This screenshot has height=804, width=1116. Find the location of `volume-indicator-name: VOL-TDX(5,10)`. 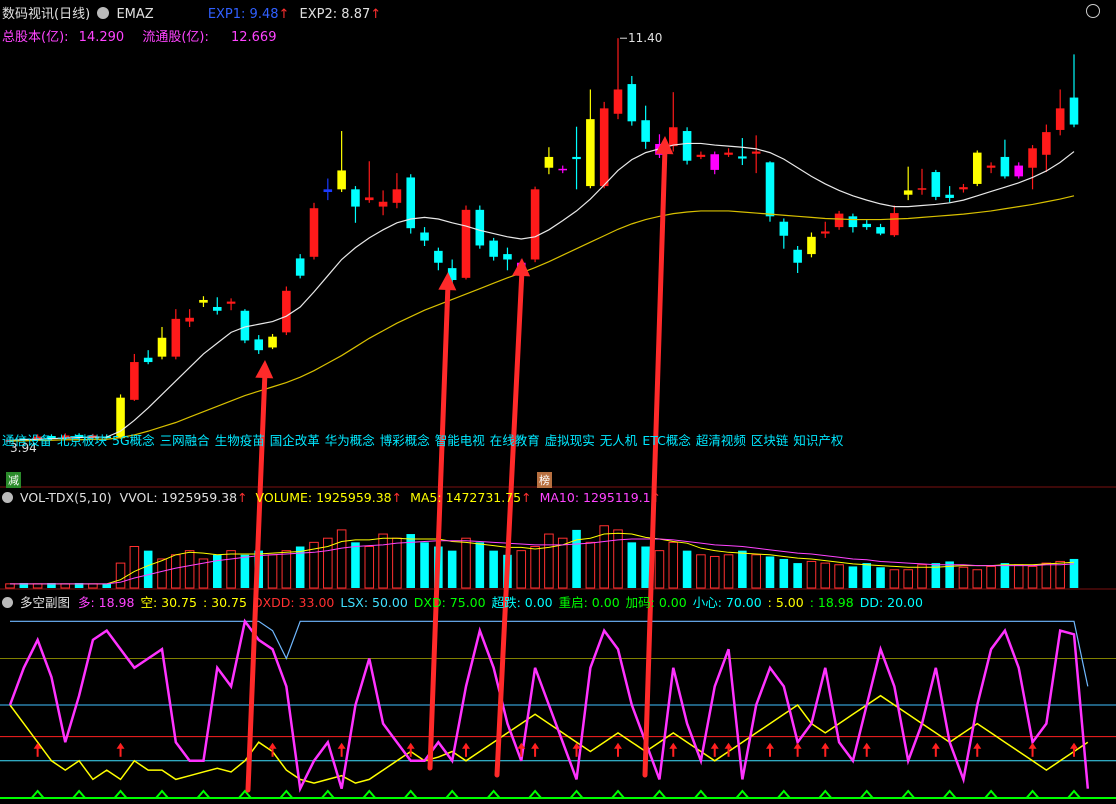

volume-indicator-name: VOL-TDX(5,10) is located at coordinates (65, 497).